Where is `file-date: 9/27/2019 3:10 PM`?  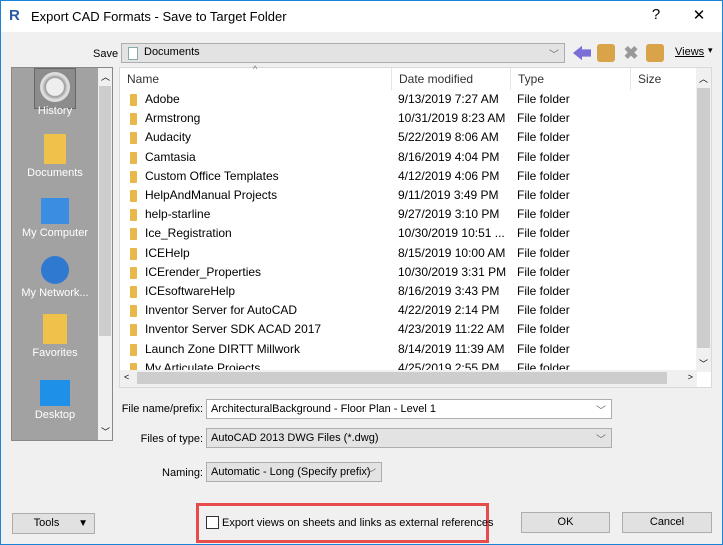
file-date: 9/27/2019 3:10 PM is located at coordinates (449, 214).